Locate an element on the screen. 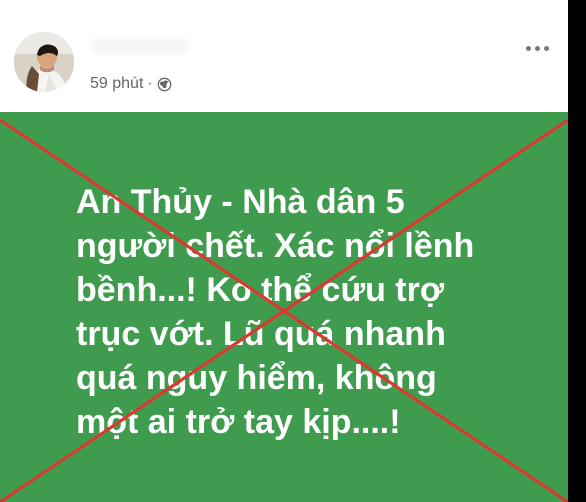 This screenshot has height=502, width=586. post-time: 59 phút is located at coordinates (116, 84).